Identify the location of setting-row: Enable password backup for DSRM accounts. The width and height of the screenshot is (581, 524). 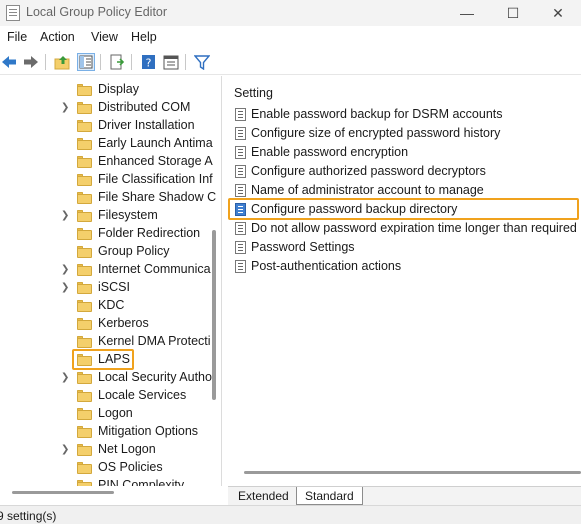
(404, 114).